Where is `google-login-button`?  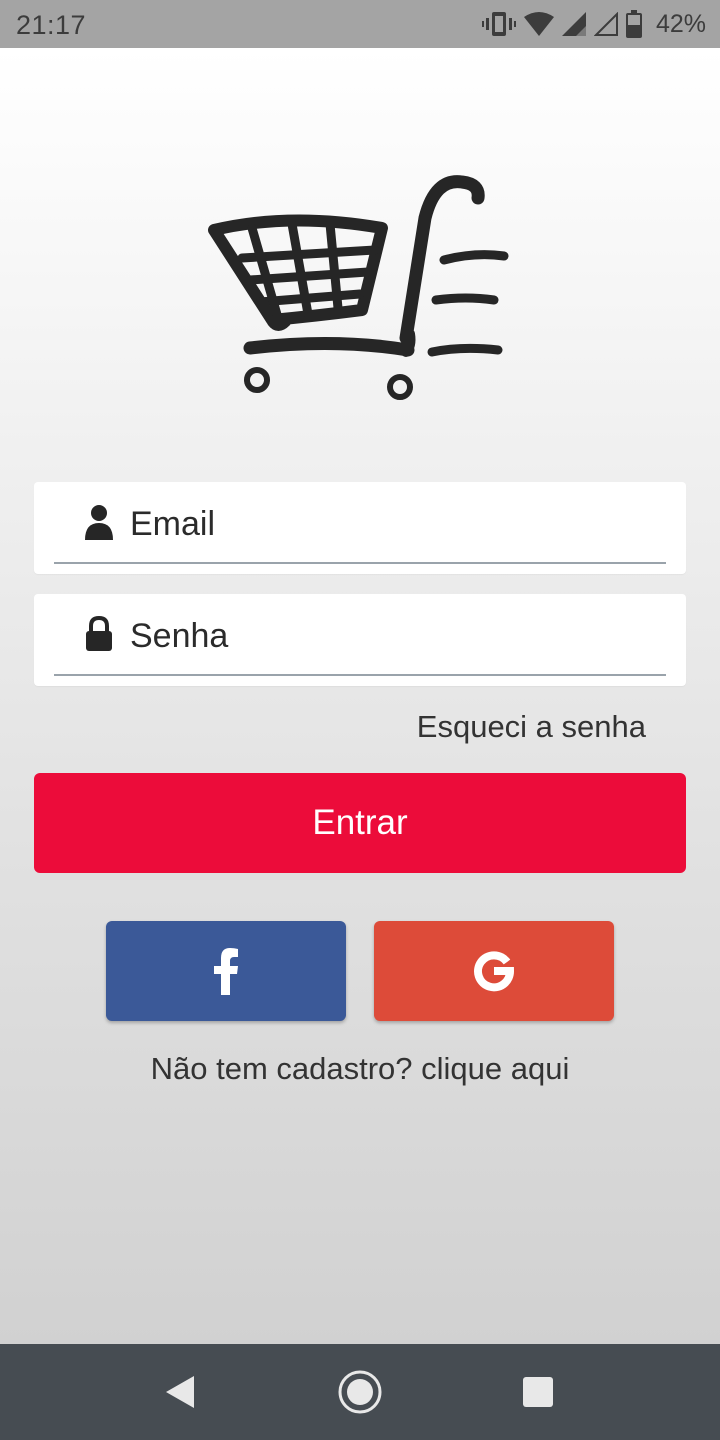 google-login-button is located at coordinates (494, 971).